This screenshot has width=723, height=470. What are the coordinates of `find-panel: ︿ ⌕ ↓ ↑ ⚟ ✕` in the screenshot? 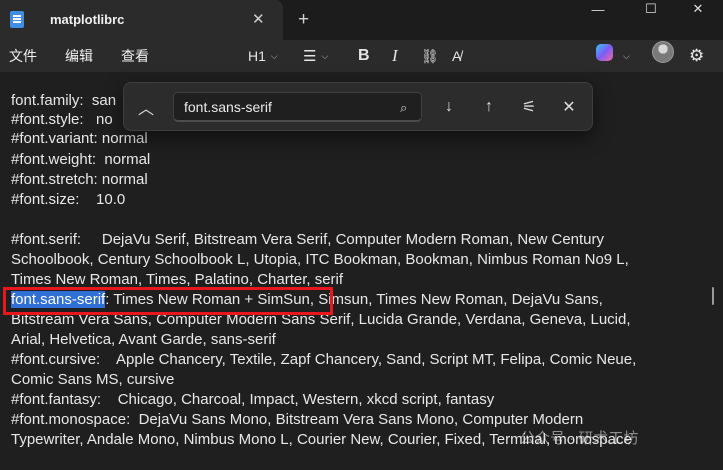 It's located at (358, 106).